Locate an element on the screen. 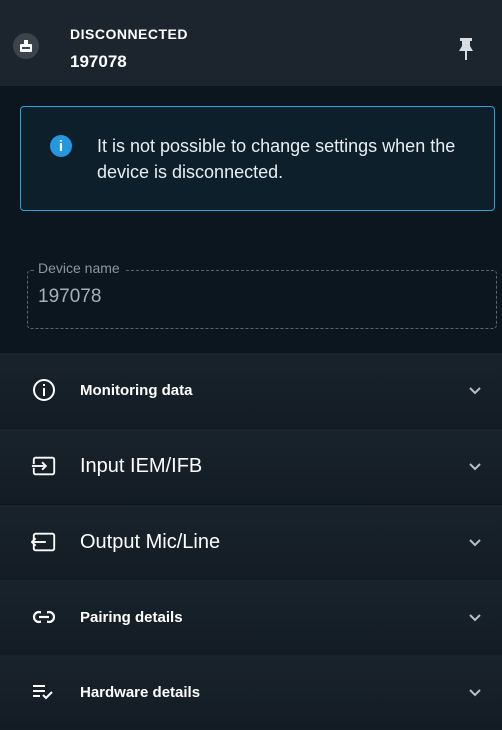  list-check-icon is located at coordinates (44, 692).